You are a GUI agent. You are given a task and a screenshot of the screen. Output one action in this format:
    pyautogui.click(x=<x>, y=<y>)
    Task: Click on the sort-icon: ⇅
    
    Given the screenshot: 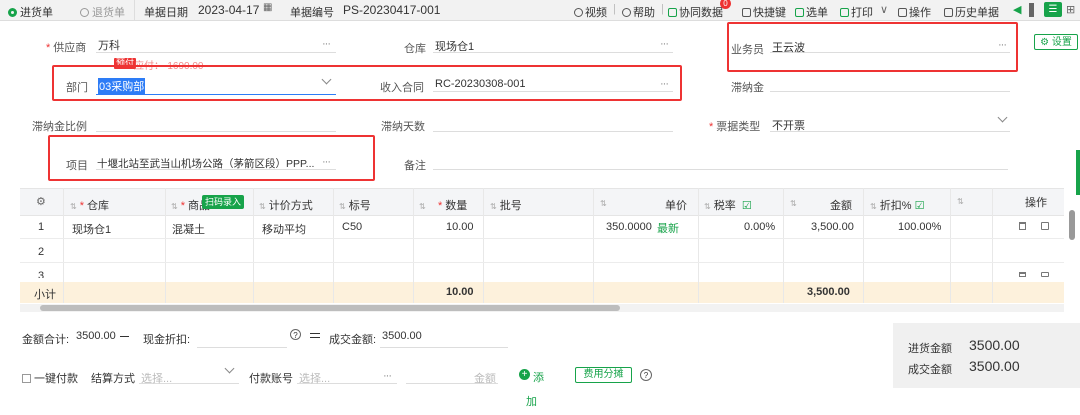 What is the action you would take?
    pyautogui.click(x=960, y=201)
    